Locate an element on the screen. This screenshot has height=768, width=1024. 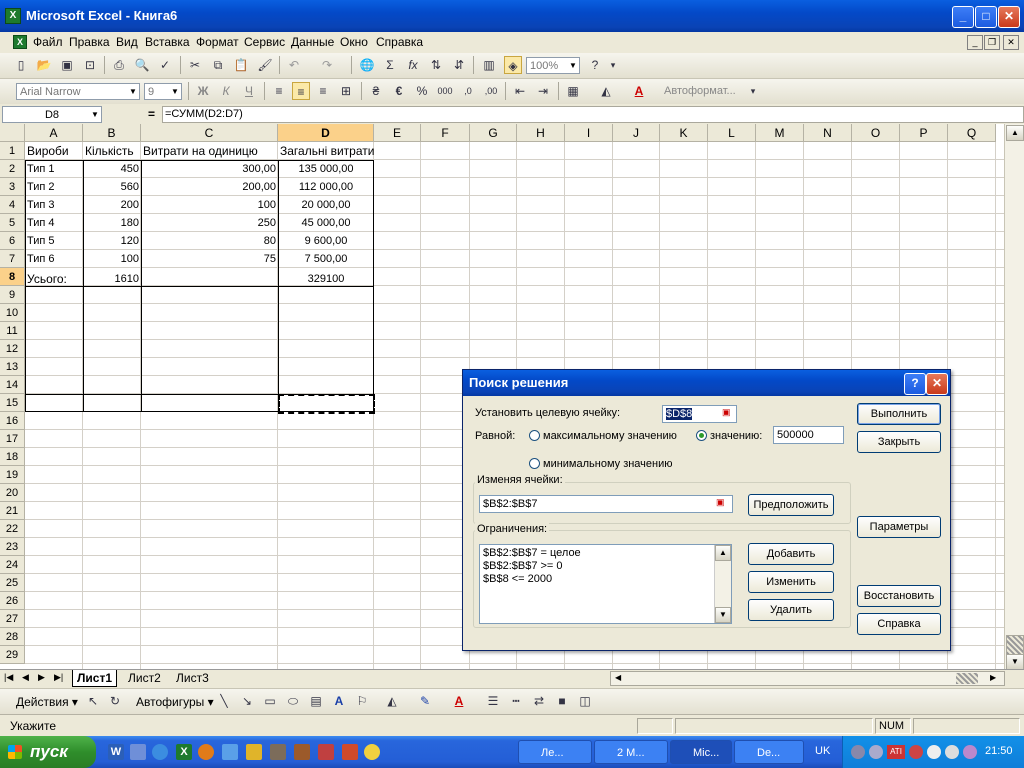
textbox-icon: ▤ is located at coordinates (316, 701).